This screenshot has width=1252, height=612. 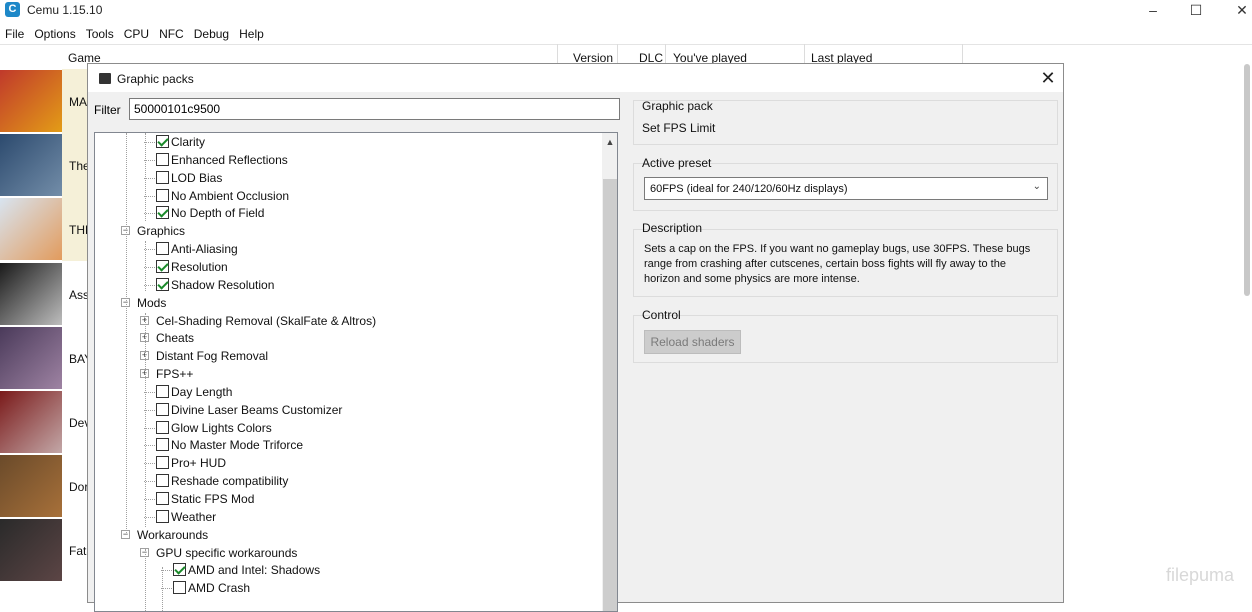 I want to click on tree-node: + Distant Fog Removal, so click(x=347, y=356).